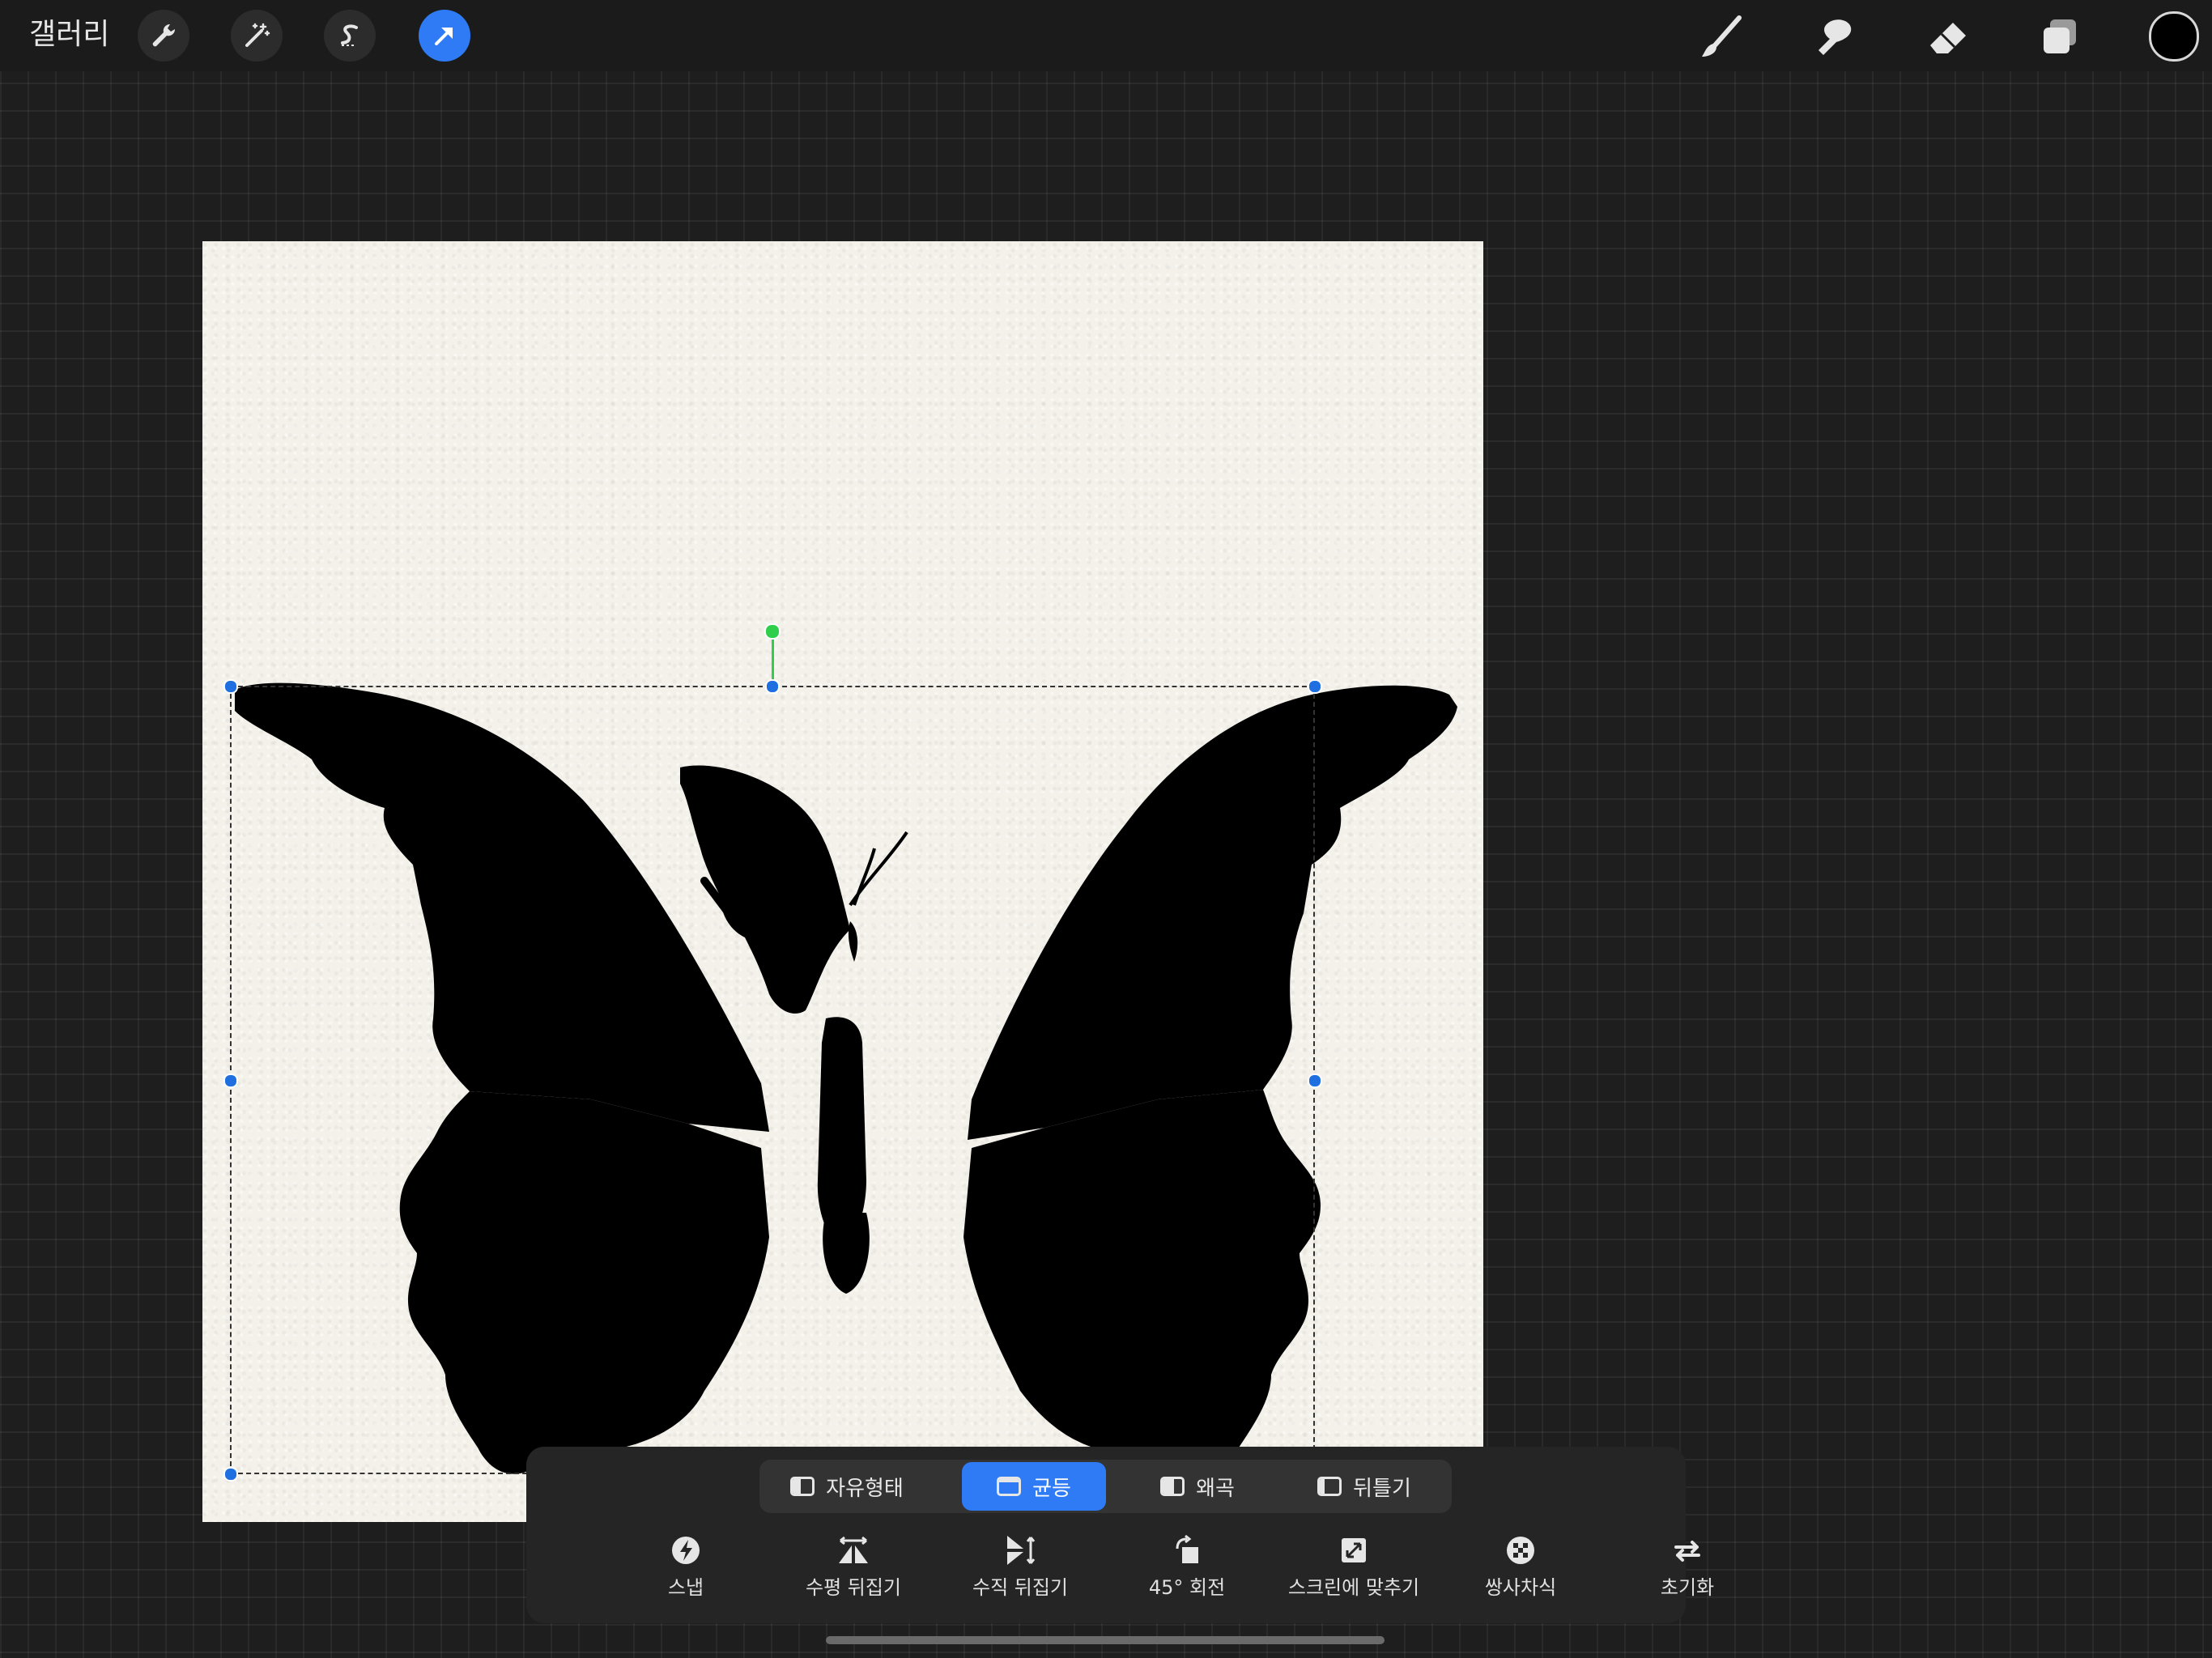 This screenshot has height=1658, width=2212. Describe the element at coordinates (1330, 1486) in the screenshot. I see `warp-icon` at that location.